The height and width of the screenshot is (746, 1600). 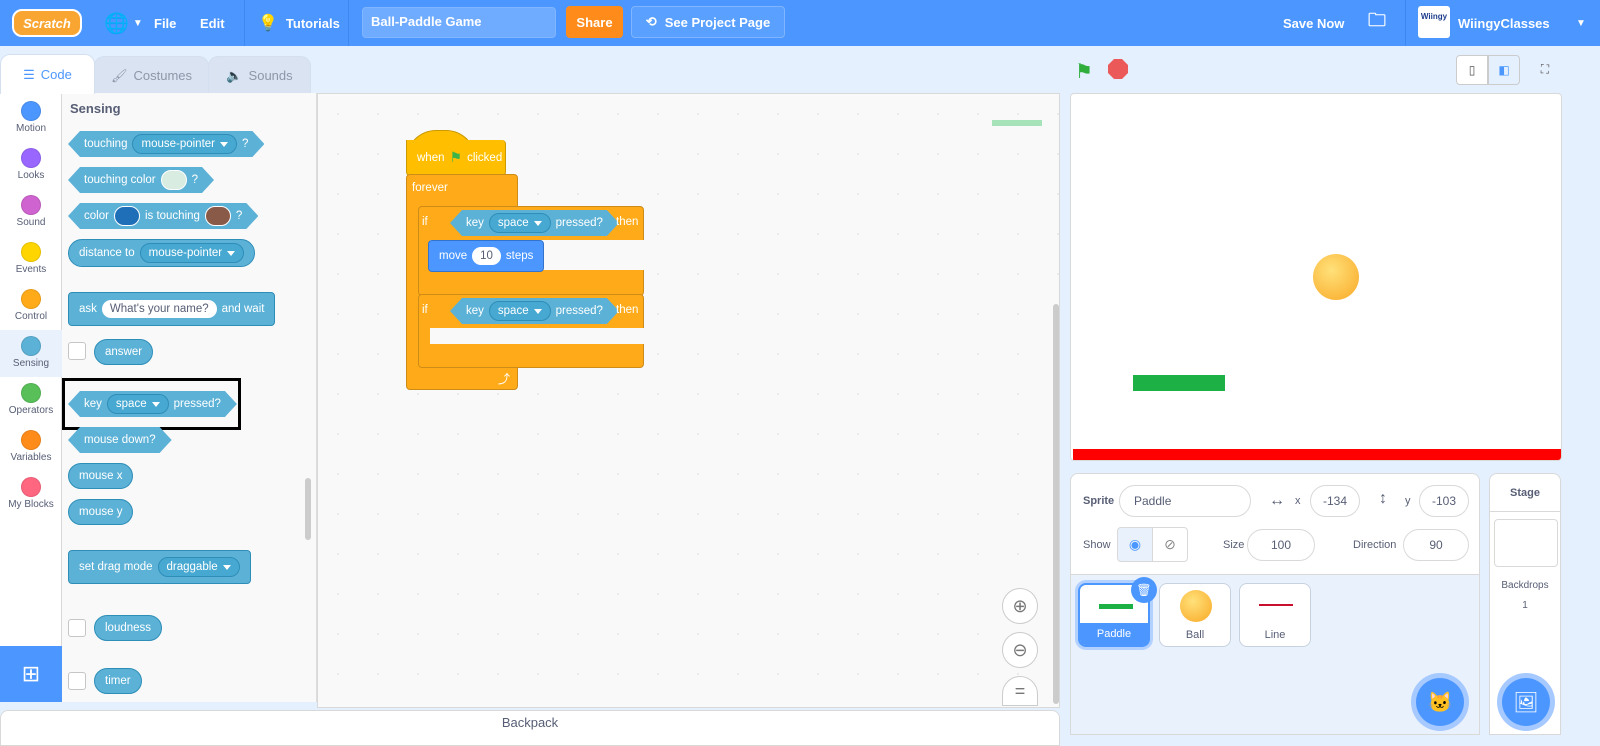 What do you see at coordinates (1097, 545) in the screenshot?
I see `show-label: Show` at bounding box center [1097, 545].